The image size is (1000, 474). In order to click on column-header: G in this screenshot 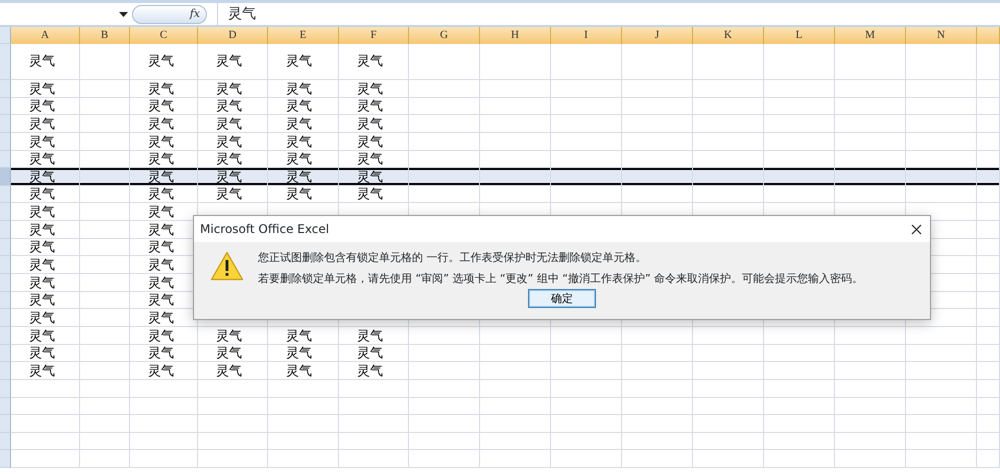, I will do `click(444, 35)`.